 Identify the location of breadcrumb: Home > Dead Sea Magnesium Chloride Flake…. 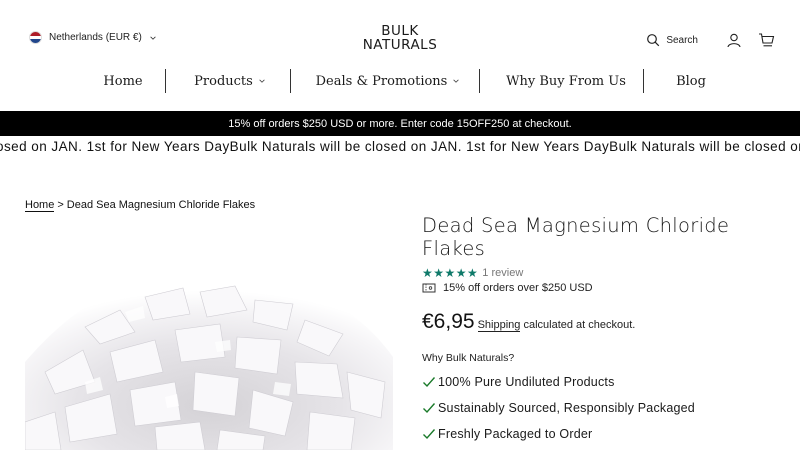
(140, 205).